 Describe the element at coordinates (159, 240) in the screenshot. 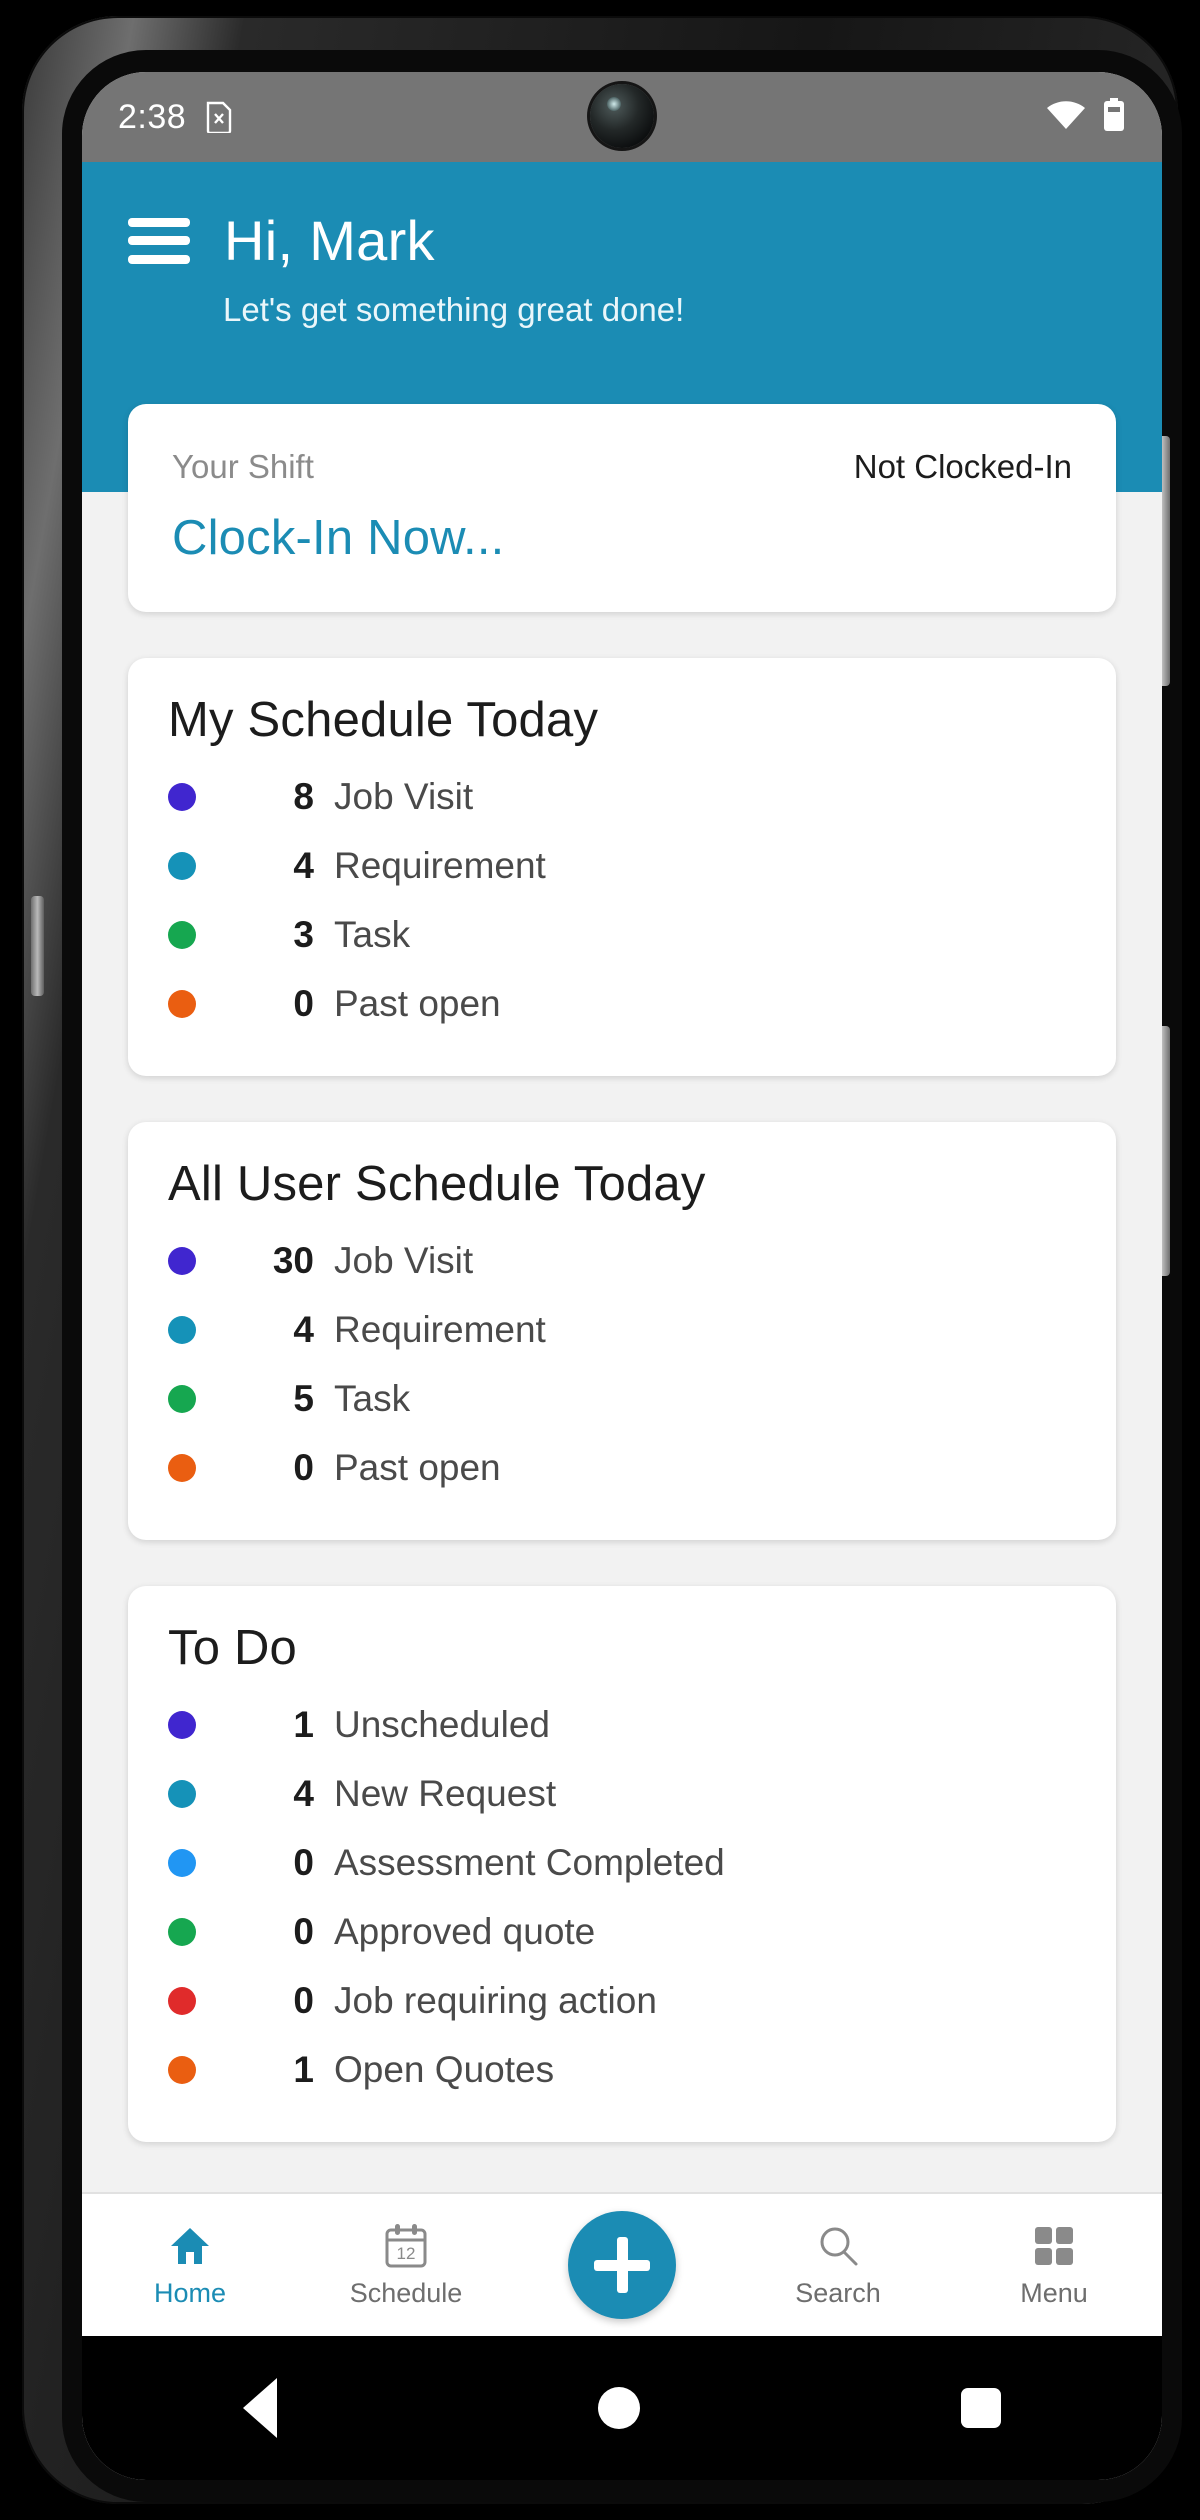

I see `hamburger-menu-icon` at that location.